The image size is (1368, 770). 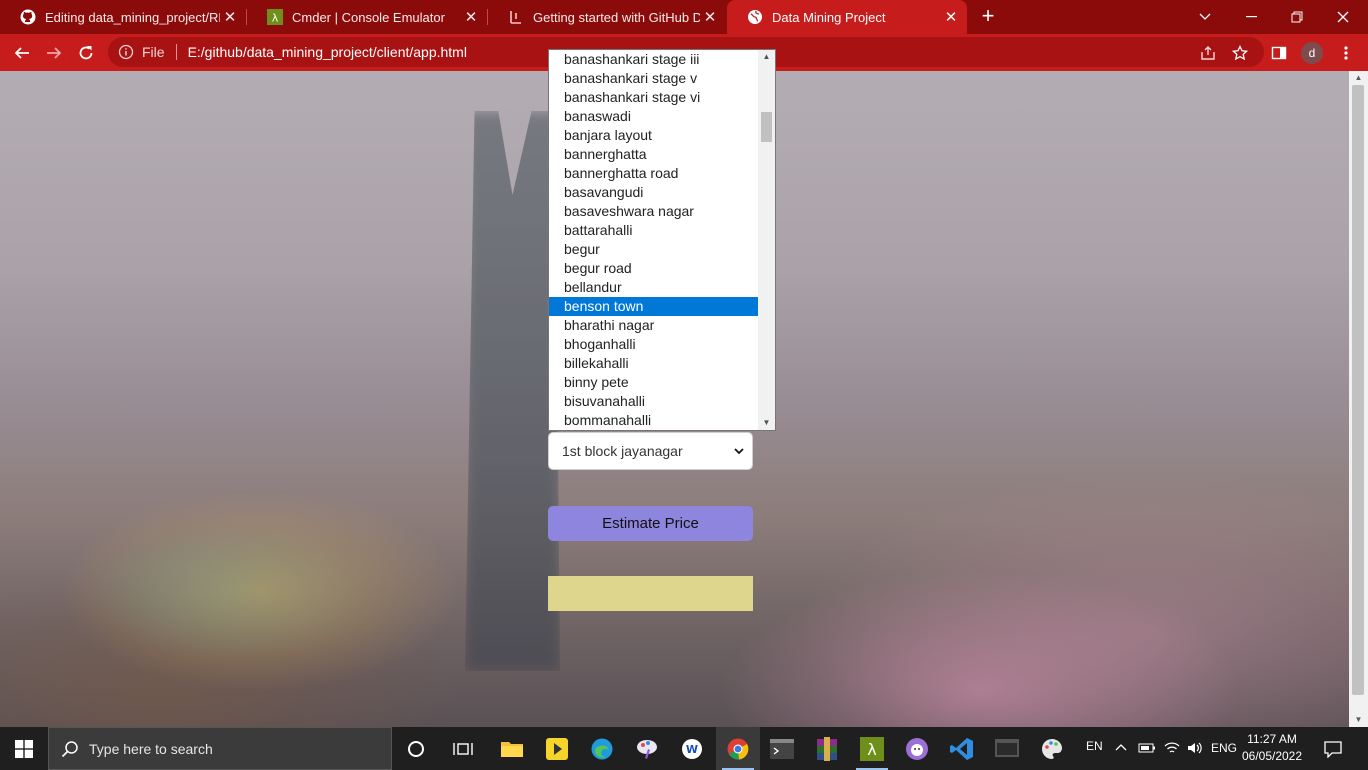 I want to click on forward-arrow-icon, so click(x=54, y=53).